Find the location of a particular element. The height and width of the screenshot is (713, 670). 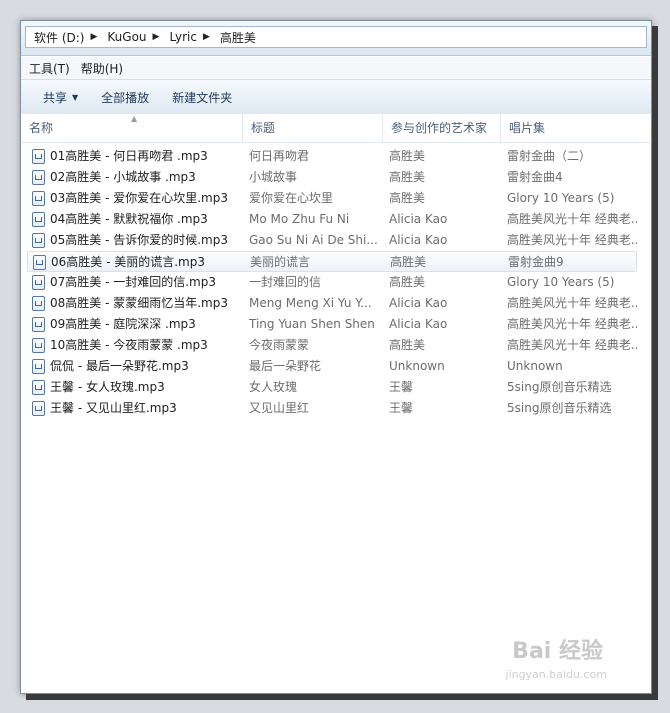

file-name: 王馨 - 又见山里红.mp3 is located at coordinates (113, 408).